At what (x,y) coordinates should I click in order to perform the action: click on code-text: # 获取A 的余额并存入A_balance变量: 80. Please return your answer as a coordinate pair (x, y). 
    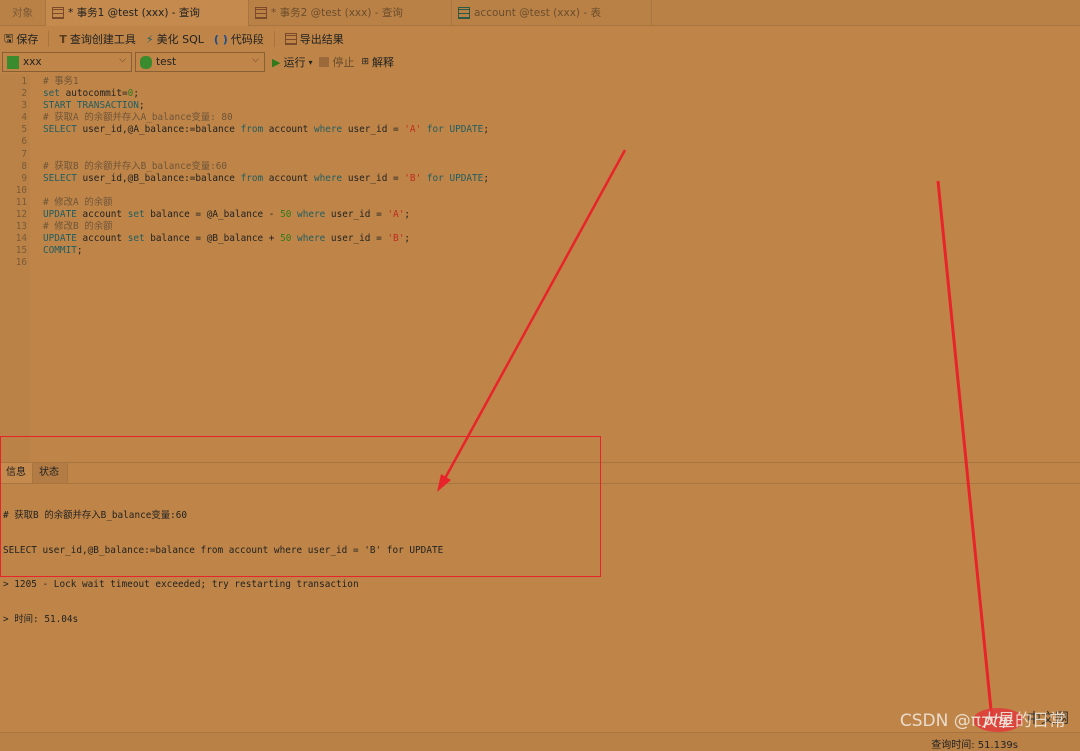
    Looking at the image, I should click on (138, 118).